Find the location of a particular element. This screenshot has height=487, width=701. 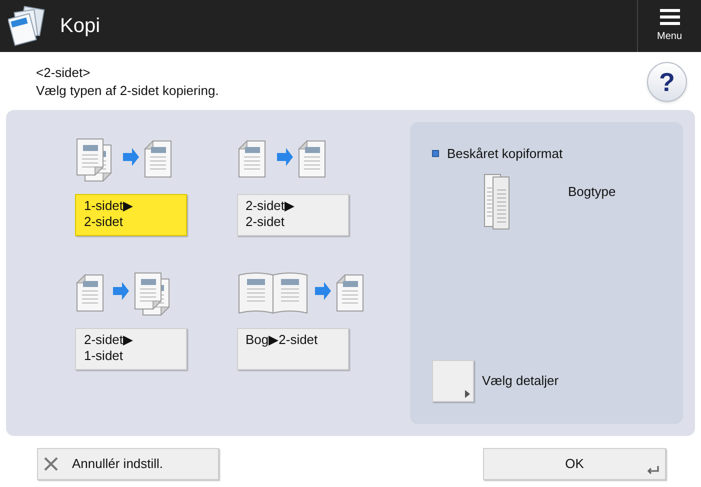

caret-icon is located at coordinates (467, 394).